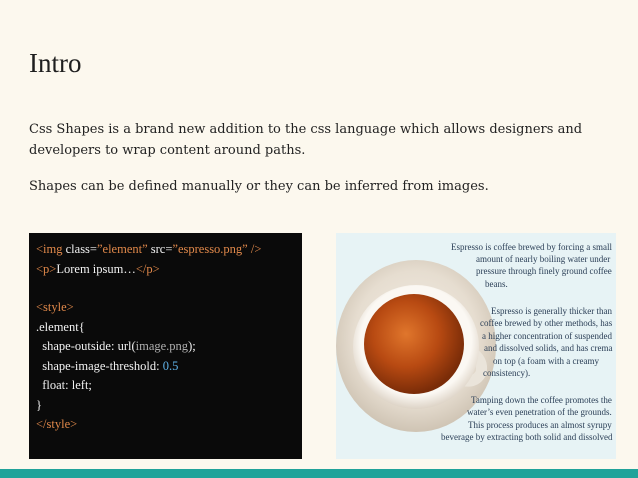 Image resolution: width=638 pixels, height=478 pixels. What do you see at coordinates (541, 400) in the screenshot?
I see `wrapped-text-line: Tamping down the coffee promotes the` at bounding box center [541, 400].